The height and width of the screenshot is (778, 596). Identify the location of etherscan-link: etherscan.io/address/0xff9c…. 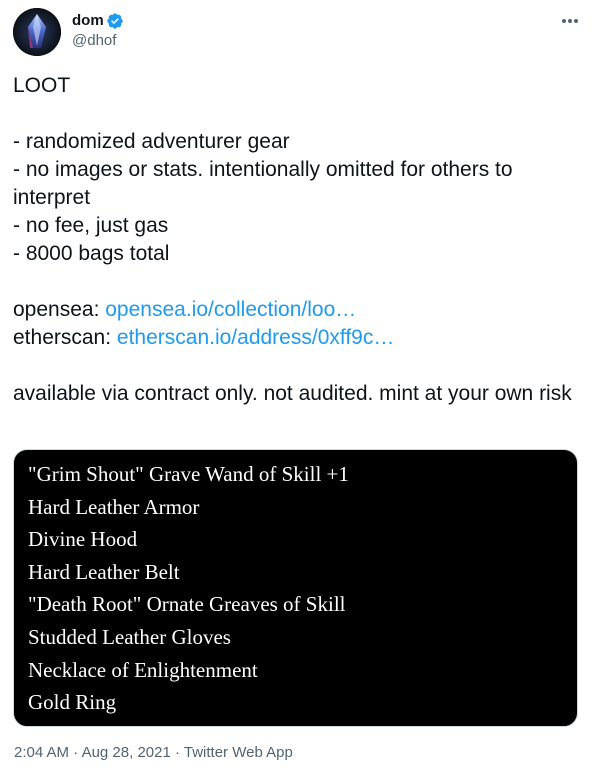
(255, 337).